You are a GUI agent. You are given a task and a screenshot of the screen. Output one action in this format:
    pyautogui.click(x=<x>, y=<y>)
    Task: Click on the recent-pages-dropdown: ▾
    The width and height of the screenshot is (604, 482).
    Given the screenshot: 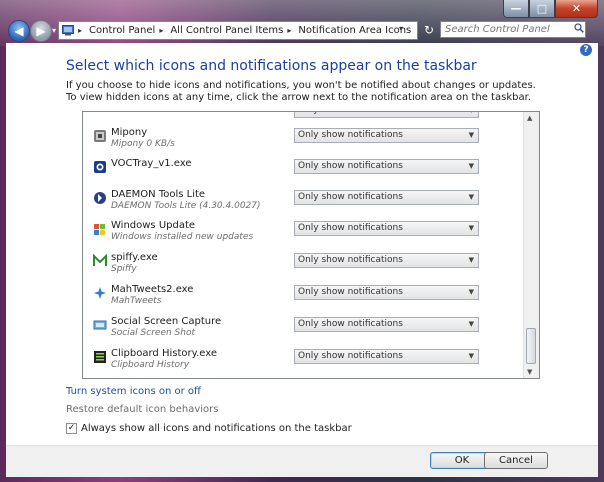 What is the action you would take?
    pyautogui.click(x=54, y=30)
    